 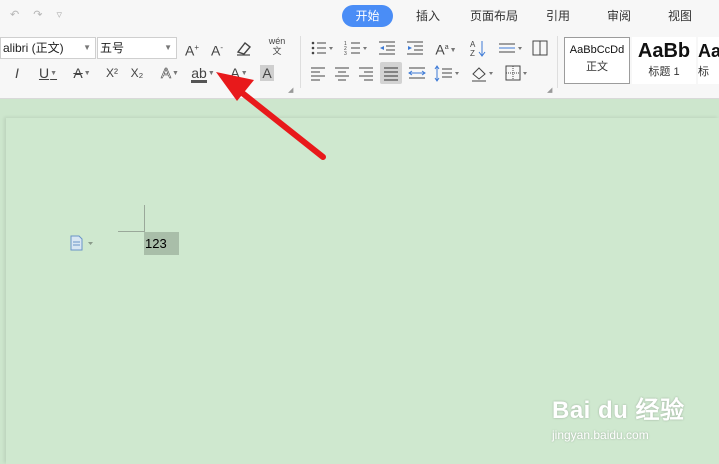 What do you see at coordinates (78, 73) in the screenshot?
I see `strike-glyph: A` at bounding box center [78, 73].